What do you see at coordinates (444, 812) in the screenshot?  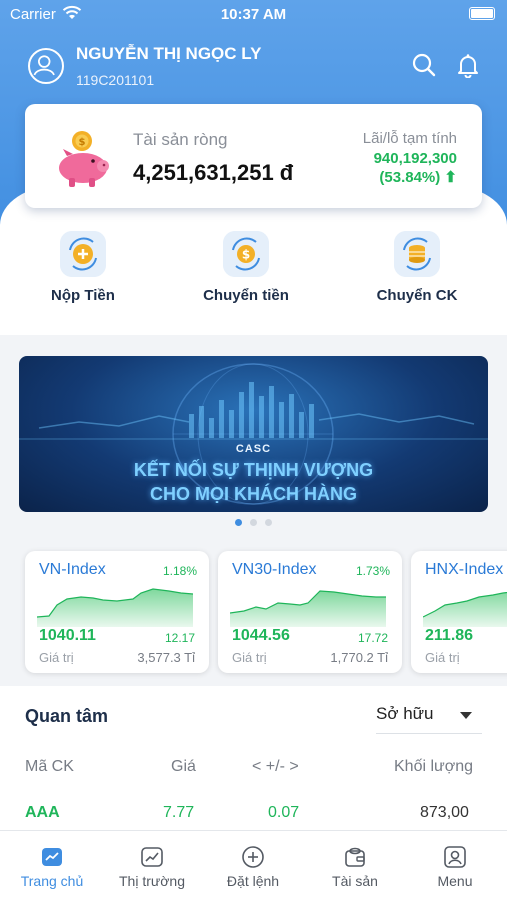 I see `row-volume: 873,00` at bounding box center [444, 812].